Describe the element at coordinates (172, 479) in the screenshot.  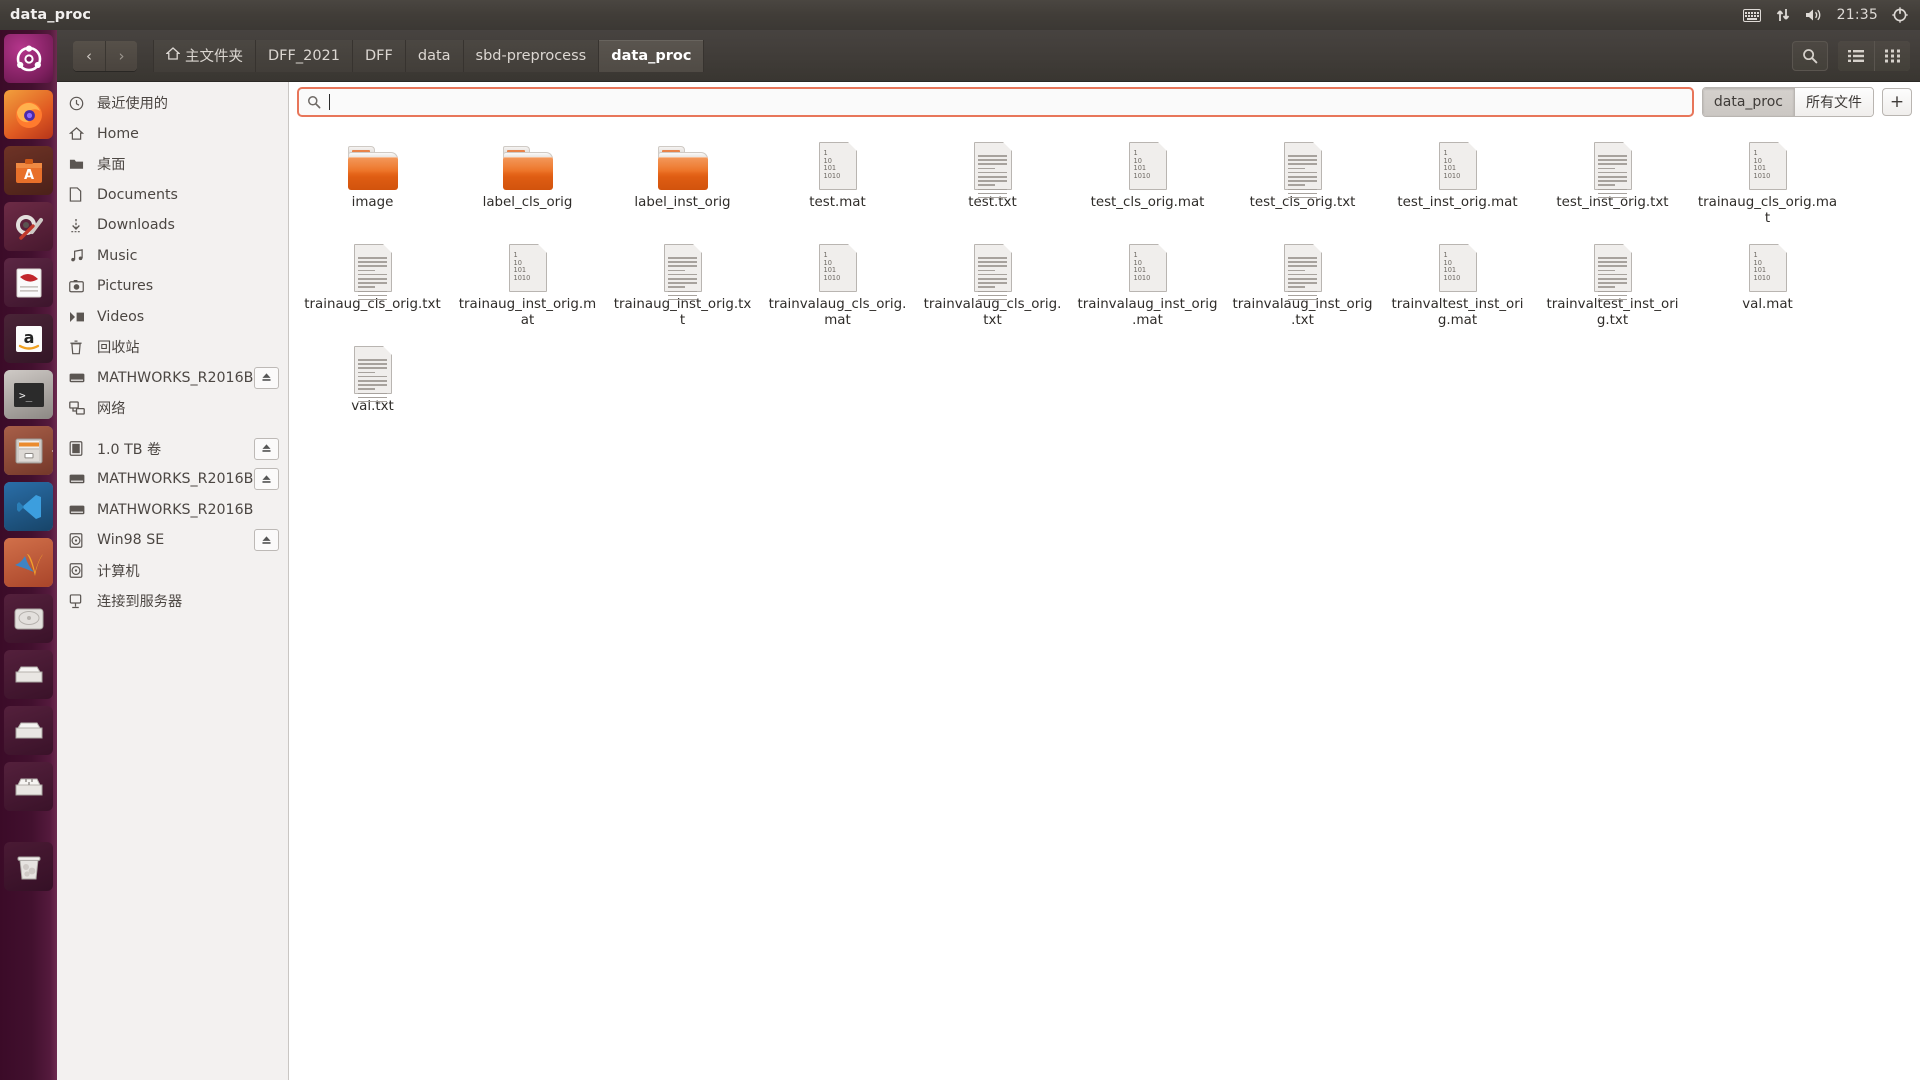
I see `sidebar-item-12: MATHWORKS_R2016B` at that location.